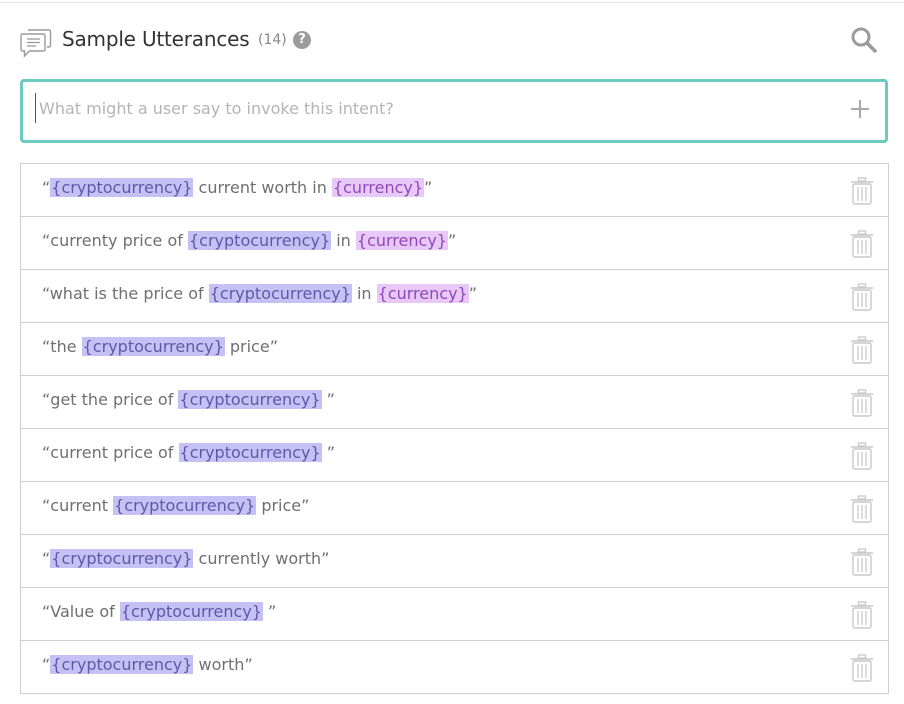 This screenshot has height=704, width=904. What do you see at coordinates (261, 558) in the screenshot?
I see `utterance-segment: currently worth”` at bounding box center [261, 558].